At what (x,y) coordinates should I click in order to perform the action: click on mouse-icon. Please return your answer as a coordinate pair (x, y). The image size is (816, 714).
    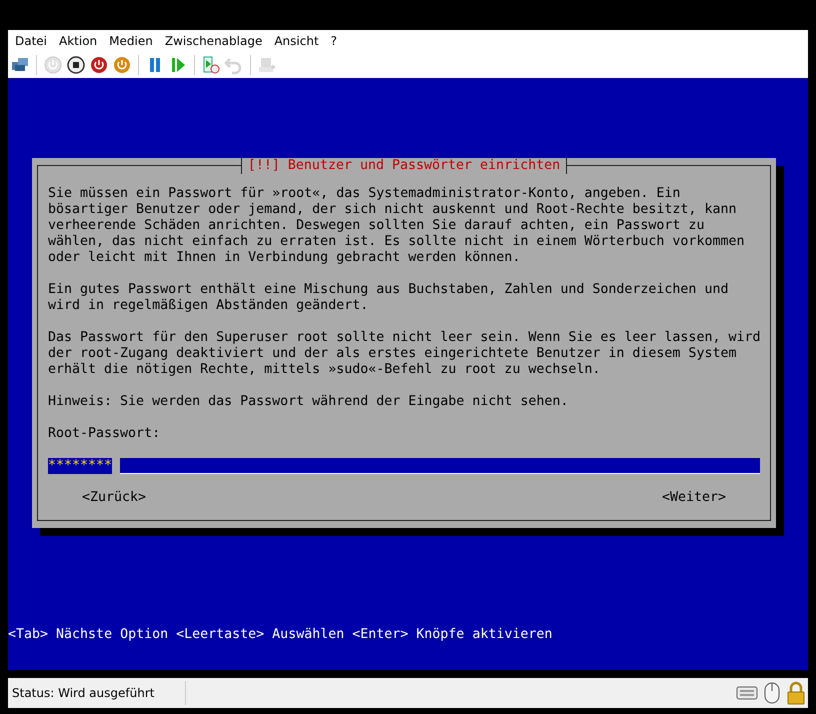
    Looking at the image, I should click on (772, 693).